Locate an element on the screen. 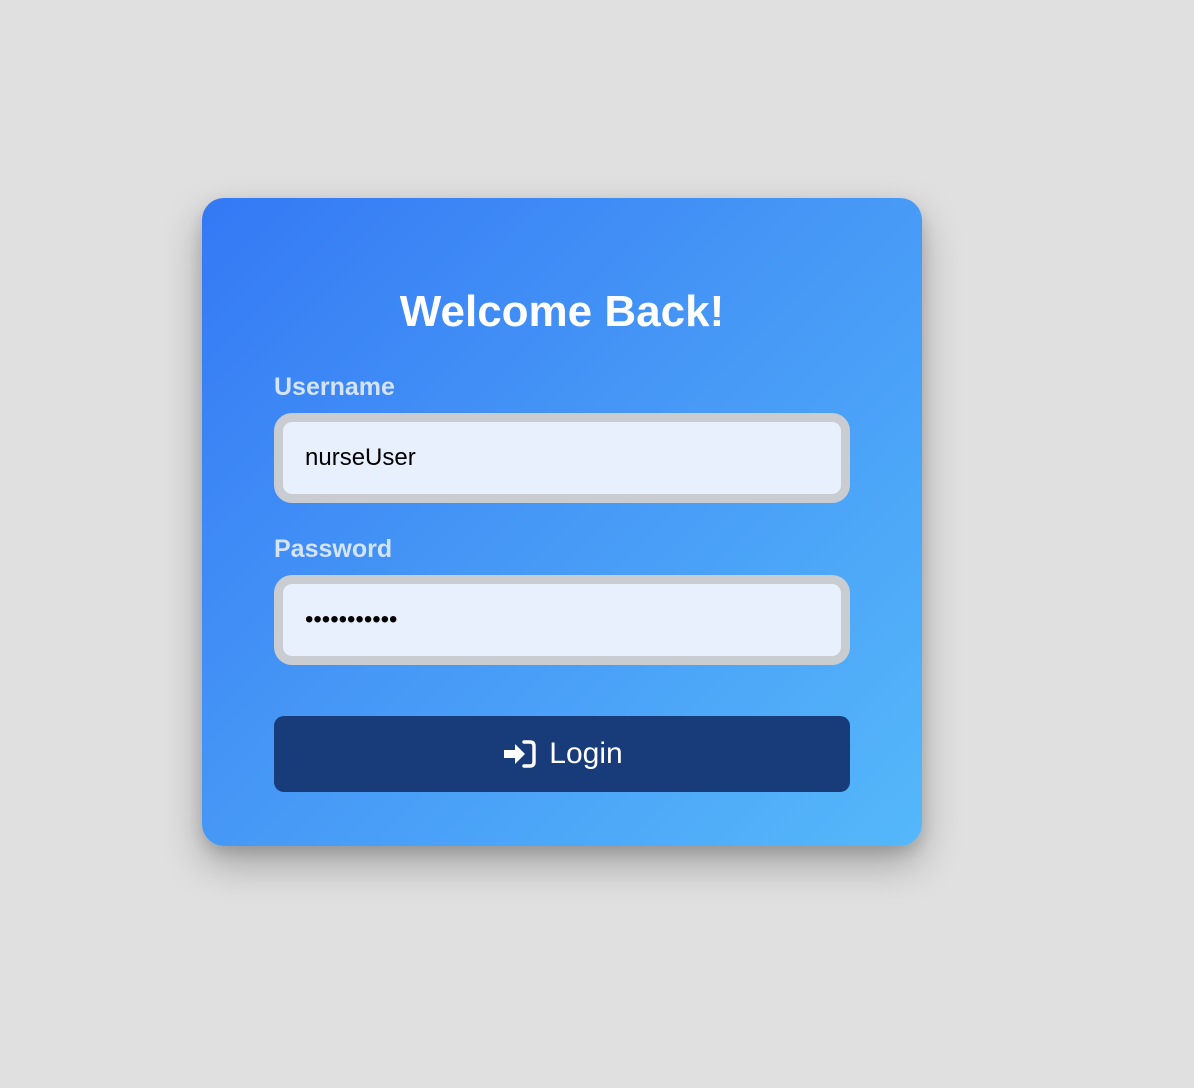 The image size is (1194, 1088). login-button: Login is located at coordinates (562, 754).